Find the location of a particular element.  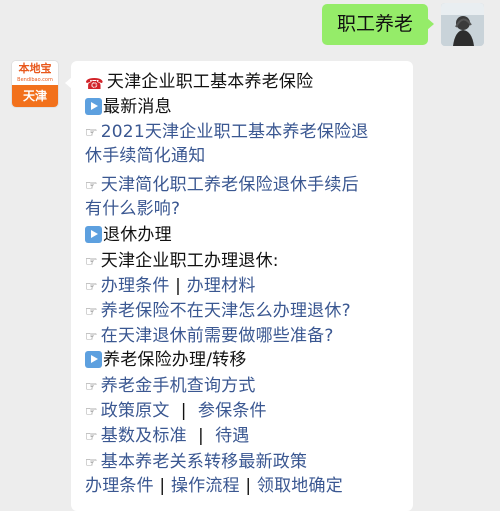

text-line: ☞ 天津企业职工办理退休: is located at coordinates (182, 261).